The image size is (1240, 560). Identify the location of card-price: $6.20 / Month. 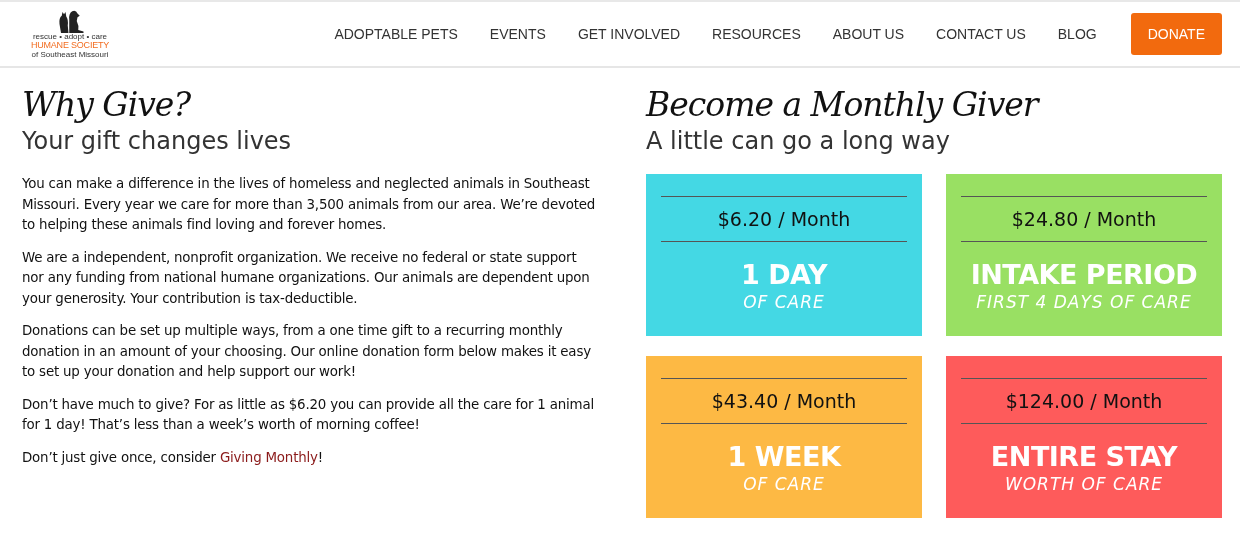
(784, 219).